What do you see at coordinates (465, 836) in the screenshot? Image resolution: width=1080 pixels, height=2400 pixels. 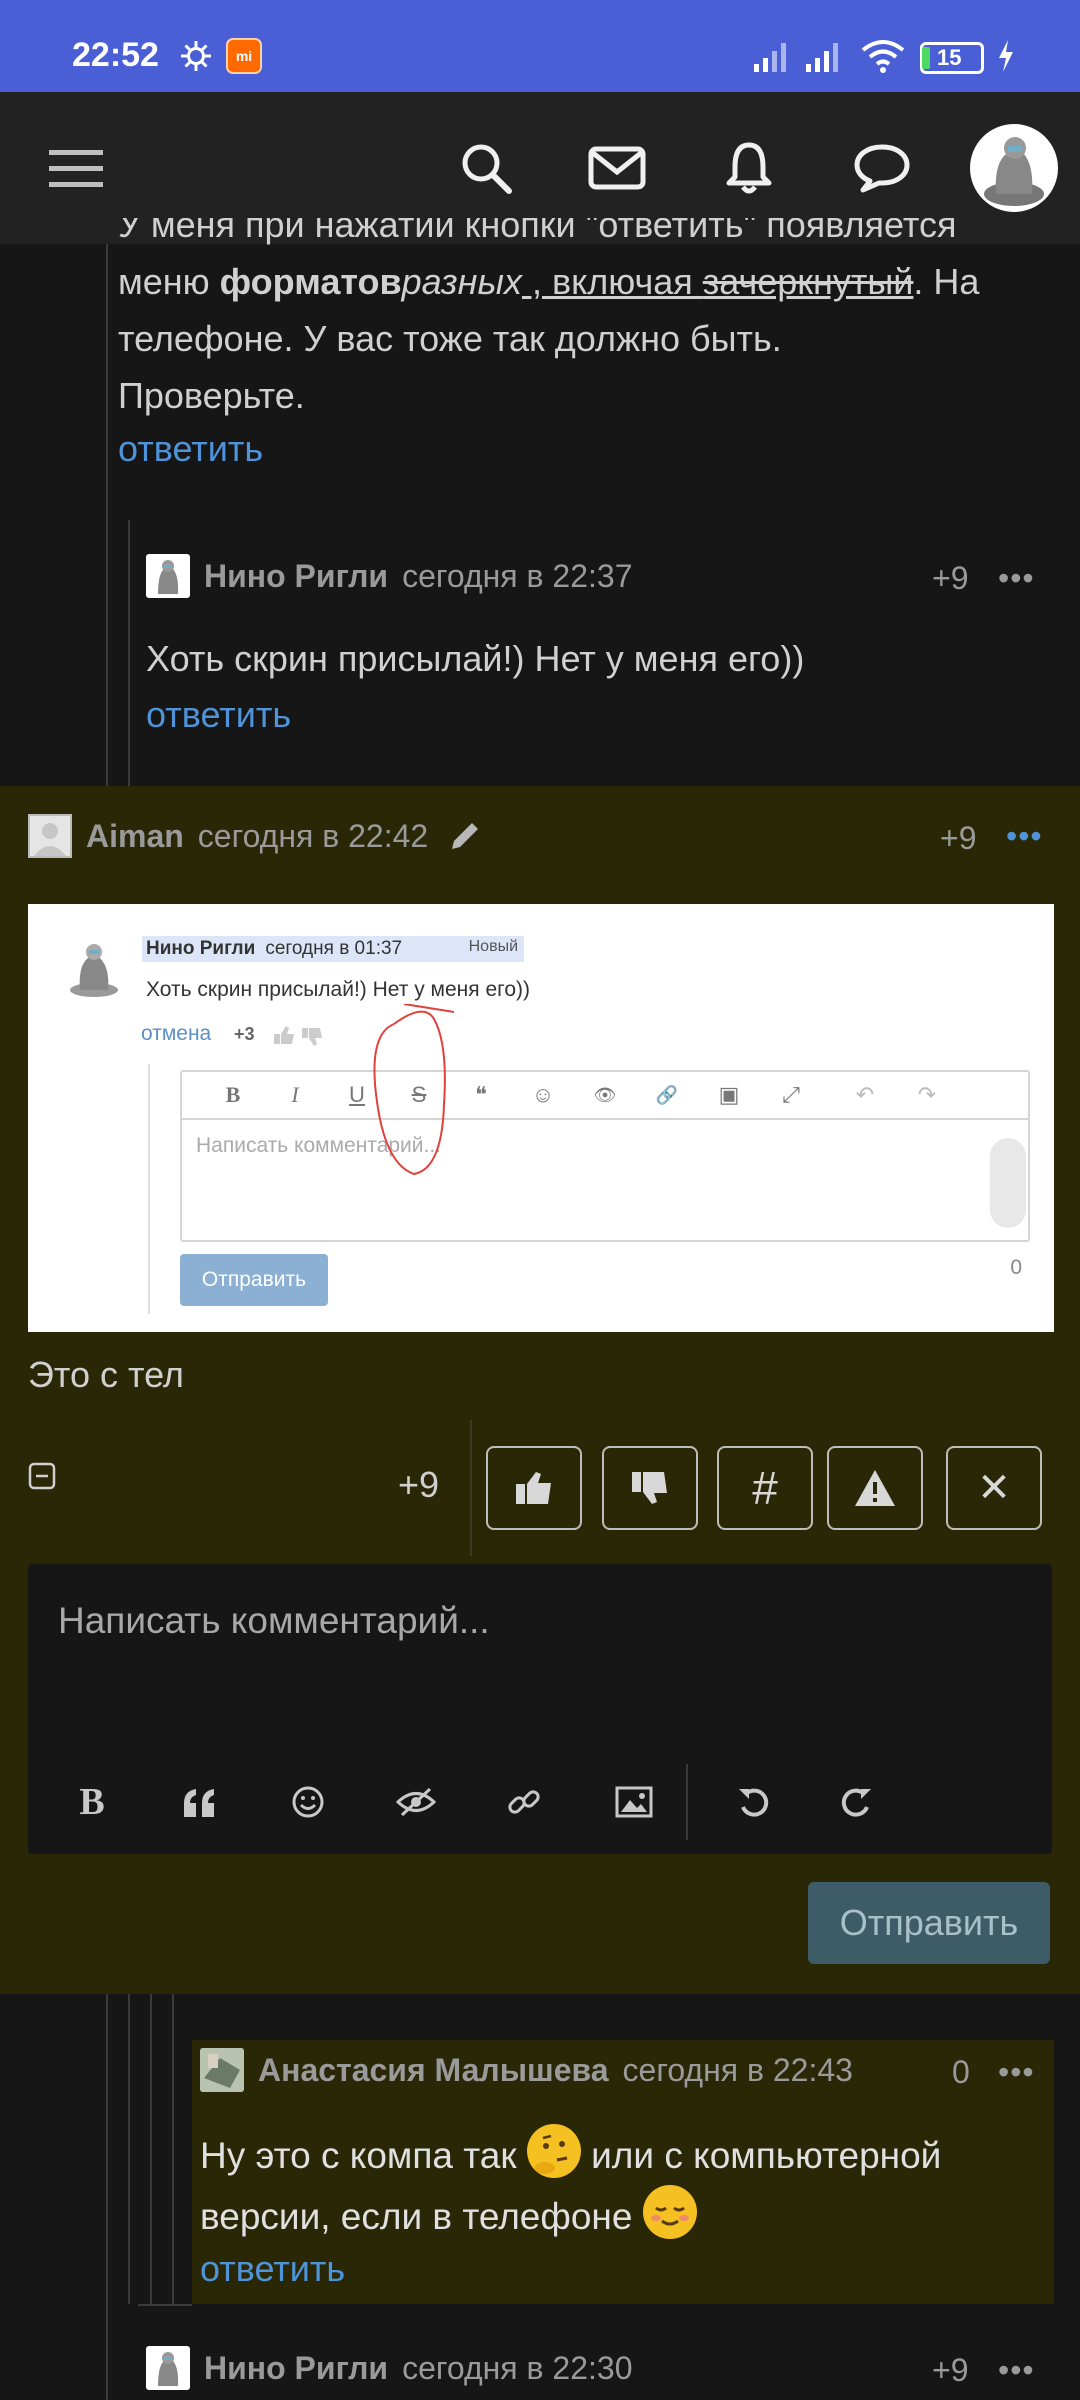 I see `edit-pencil-icon` at bounding box center [465, 836].